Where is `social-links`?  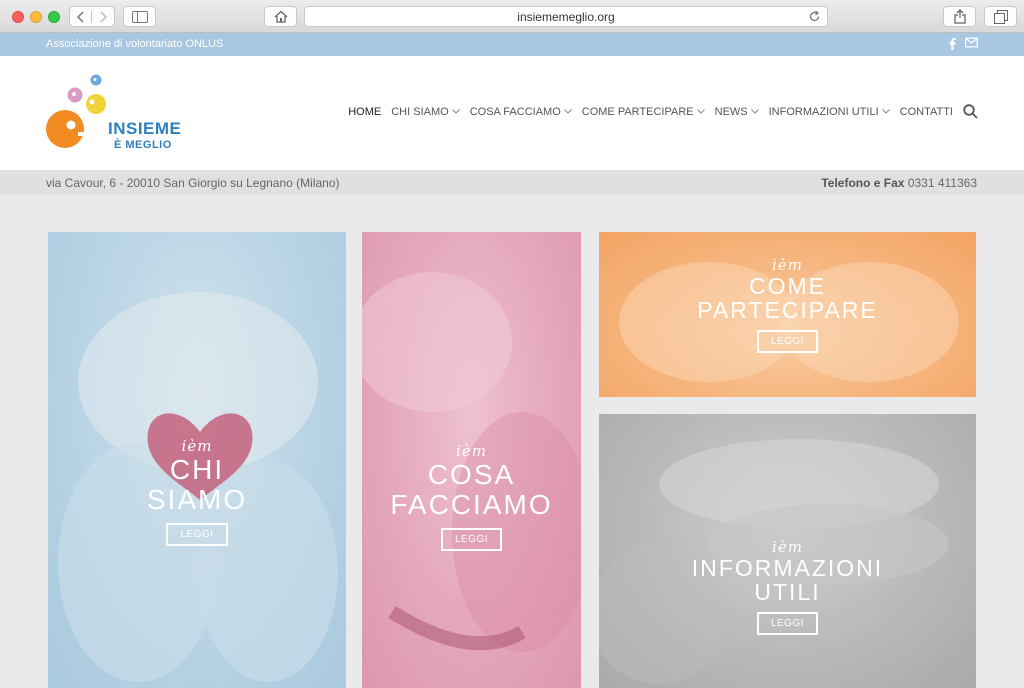 social-links is located at coordinates (962, 43).